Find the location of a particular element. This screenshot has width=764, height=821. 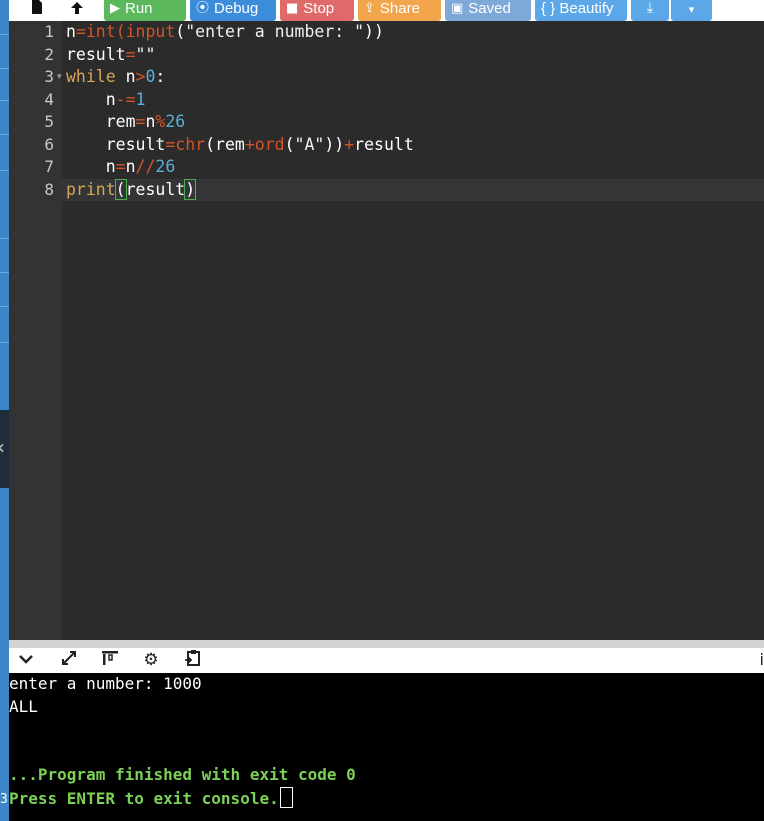

code-line: result="" is located at coordinates (110, 55).